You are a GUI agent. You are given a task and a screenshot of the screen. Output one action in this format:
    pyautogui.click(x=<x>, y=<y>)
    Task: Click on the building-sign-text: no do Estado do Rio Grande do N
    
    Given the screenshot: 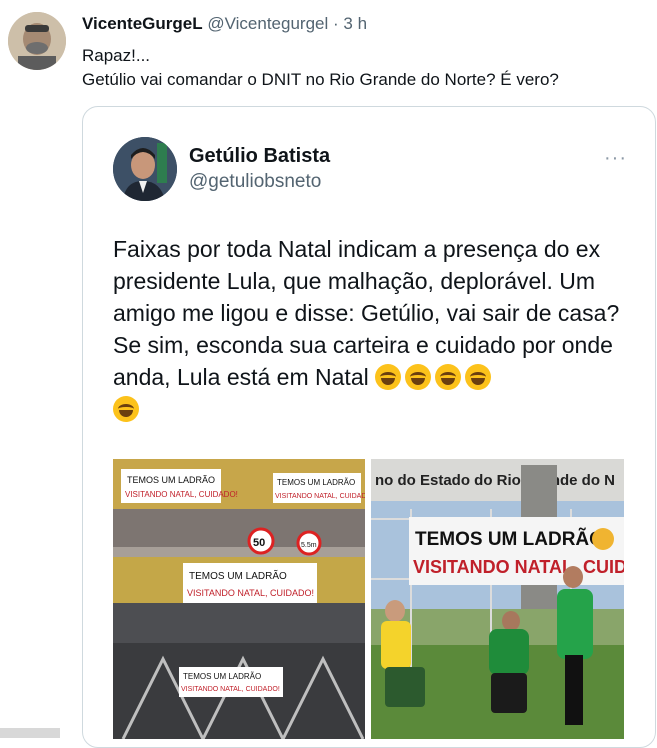 What is the action you would take?
    pyautogui.click(x=495, y=480)
    